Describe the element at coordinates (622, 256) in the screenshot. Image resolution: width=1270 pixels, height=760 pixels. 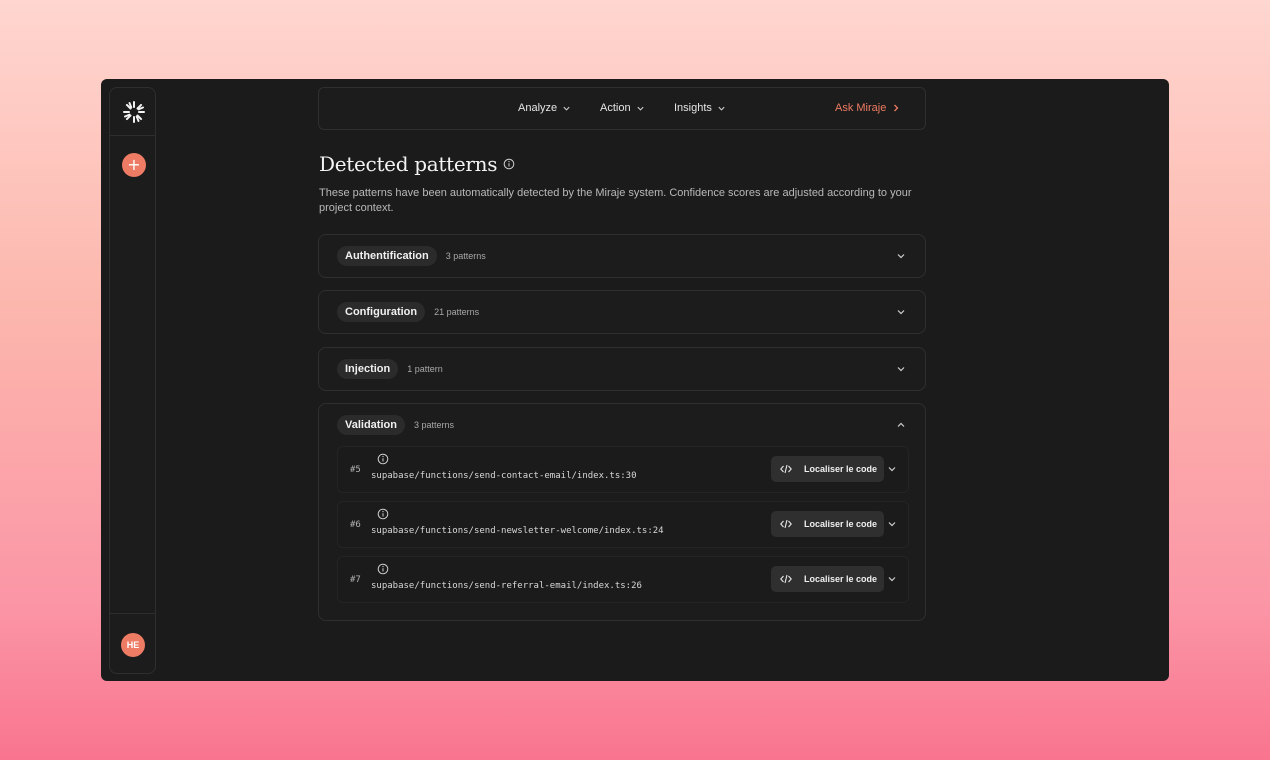
I see `group-authentification: Authentification 3 patterns` at that location.